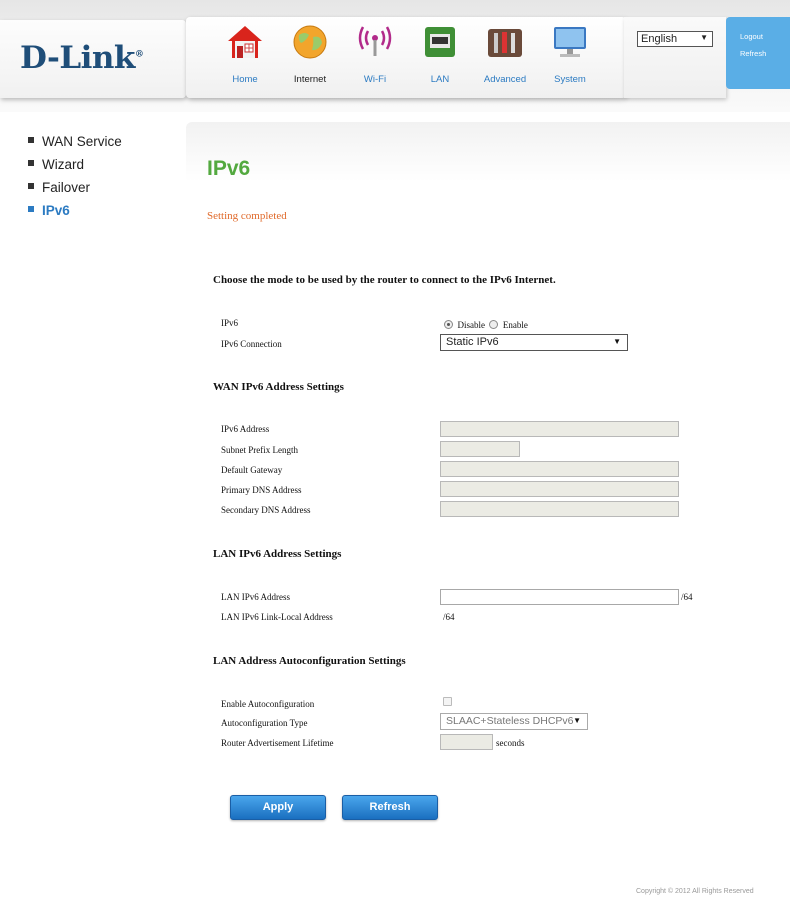 Image resolution: width=790 pixels, height=904 pixels. I want to click on account-panel: Logout Refresh, so click(758, 53).